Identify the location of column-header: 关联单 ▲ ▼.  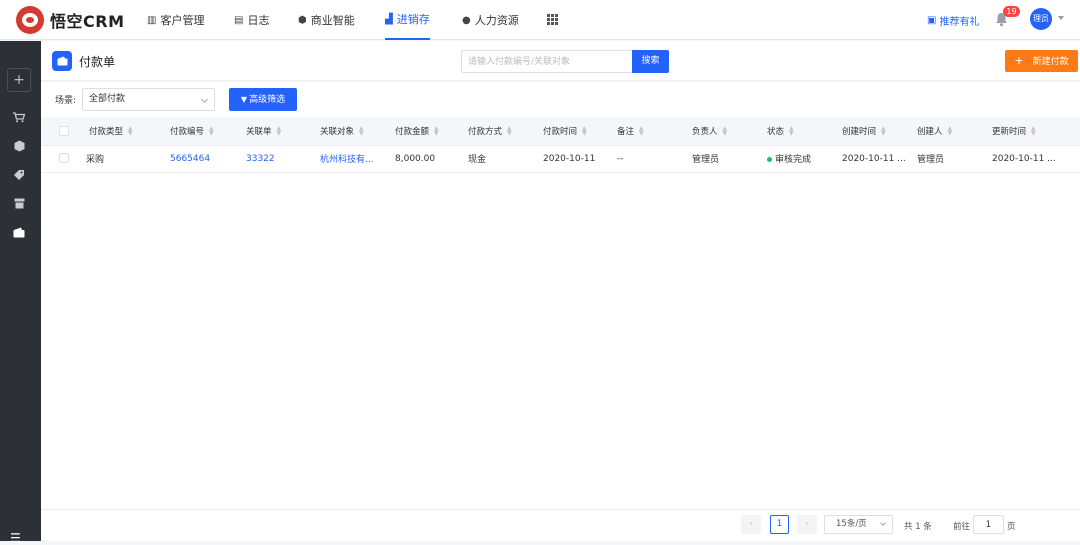
(272, 131).